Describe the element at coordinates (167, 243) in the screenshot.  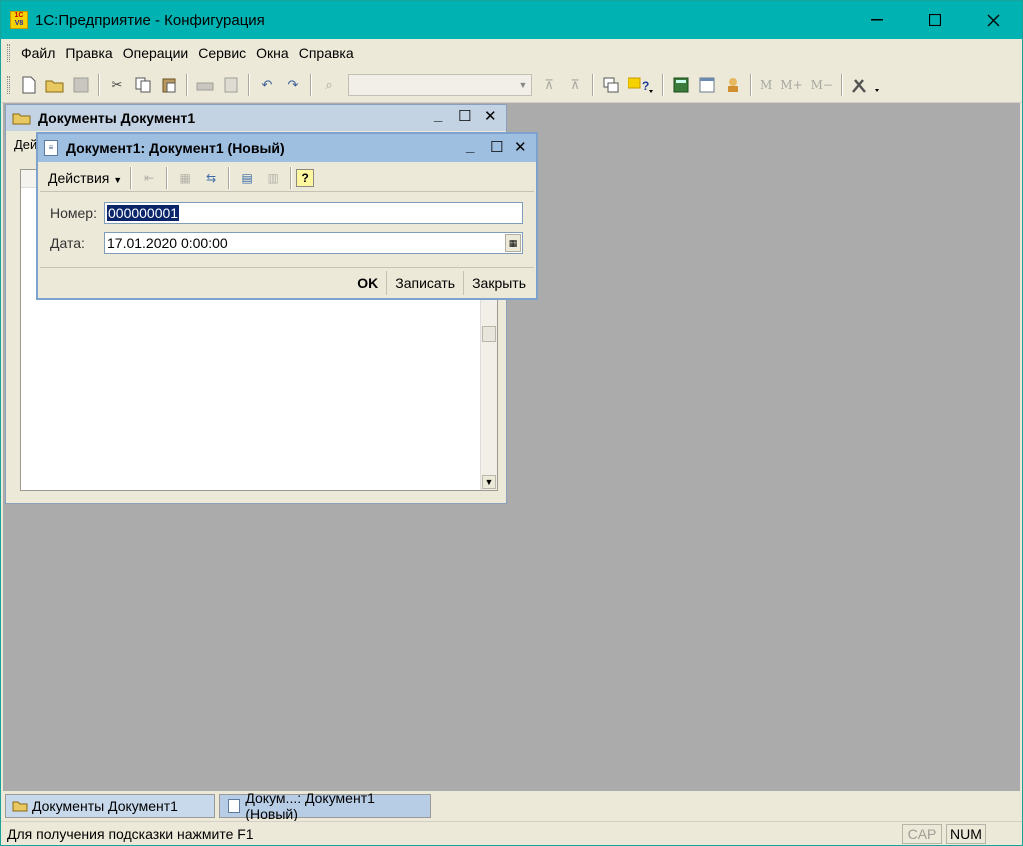
I see `date-value: 17.01.2020 0:00:00` at that location.